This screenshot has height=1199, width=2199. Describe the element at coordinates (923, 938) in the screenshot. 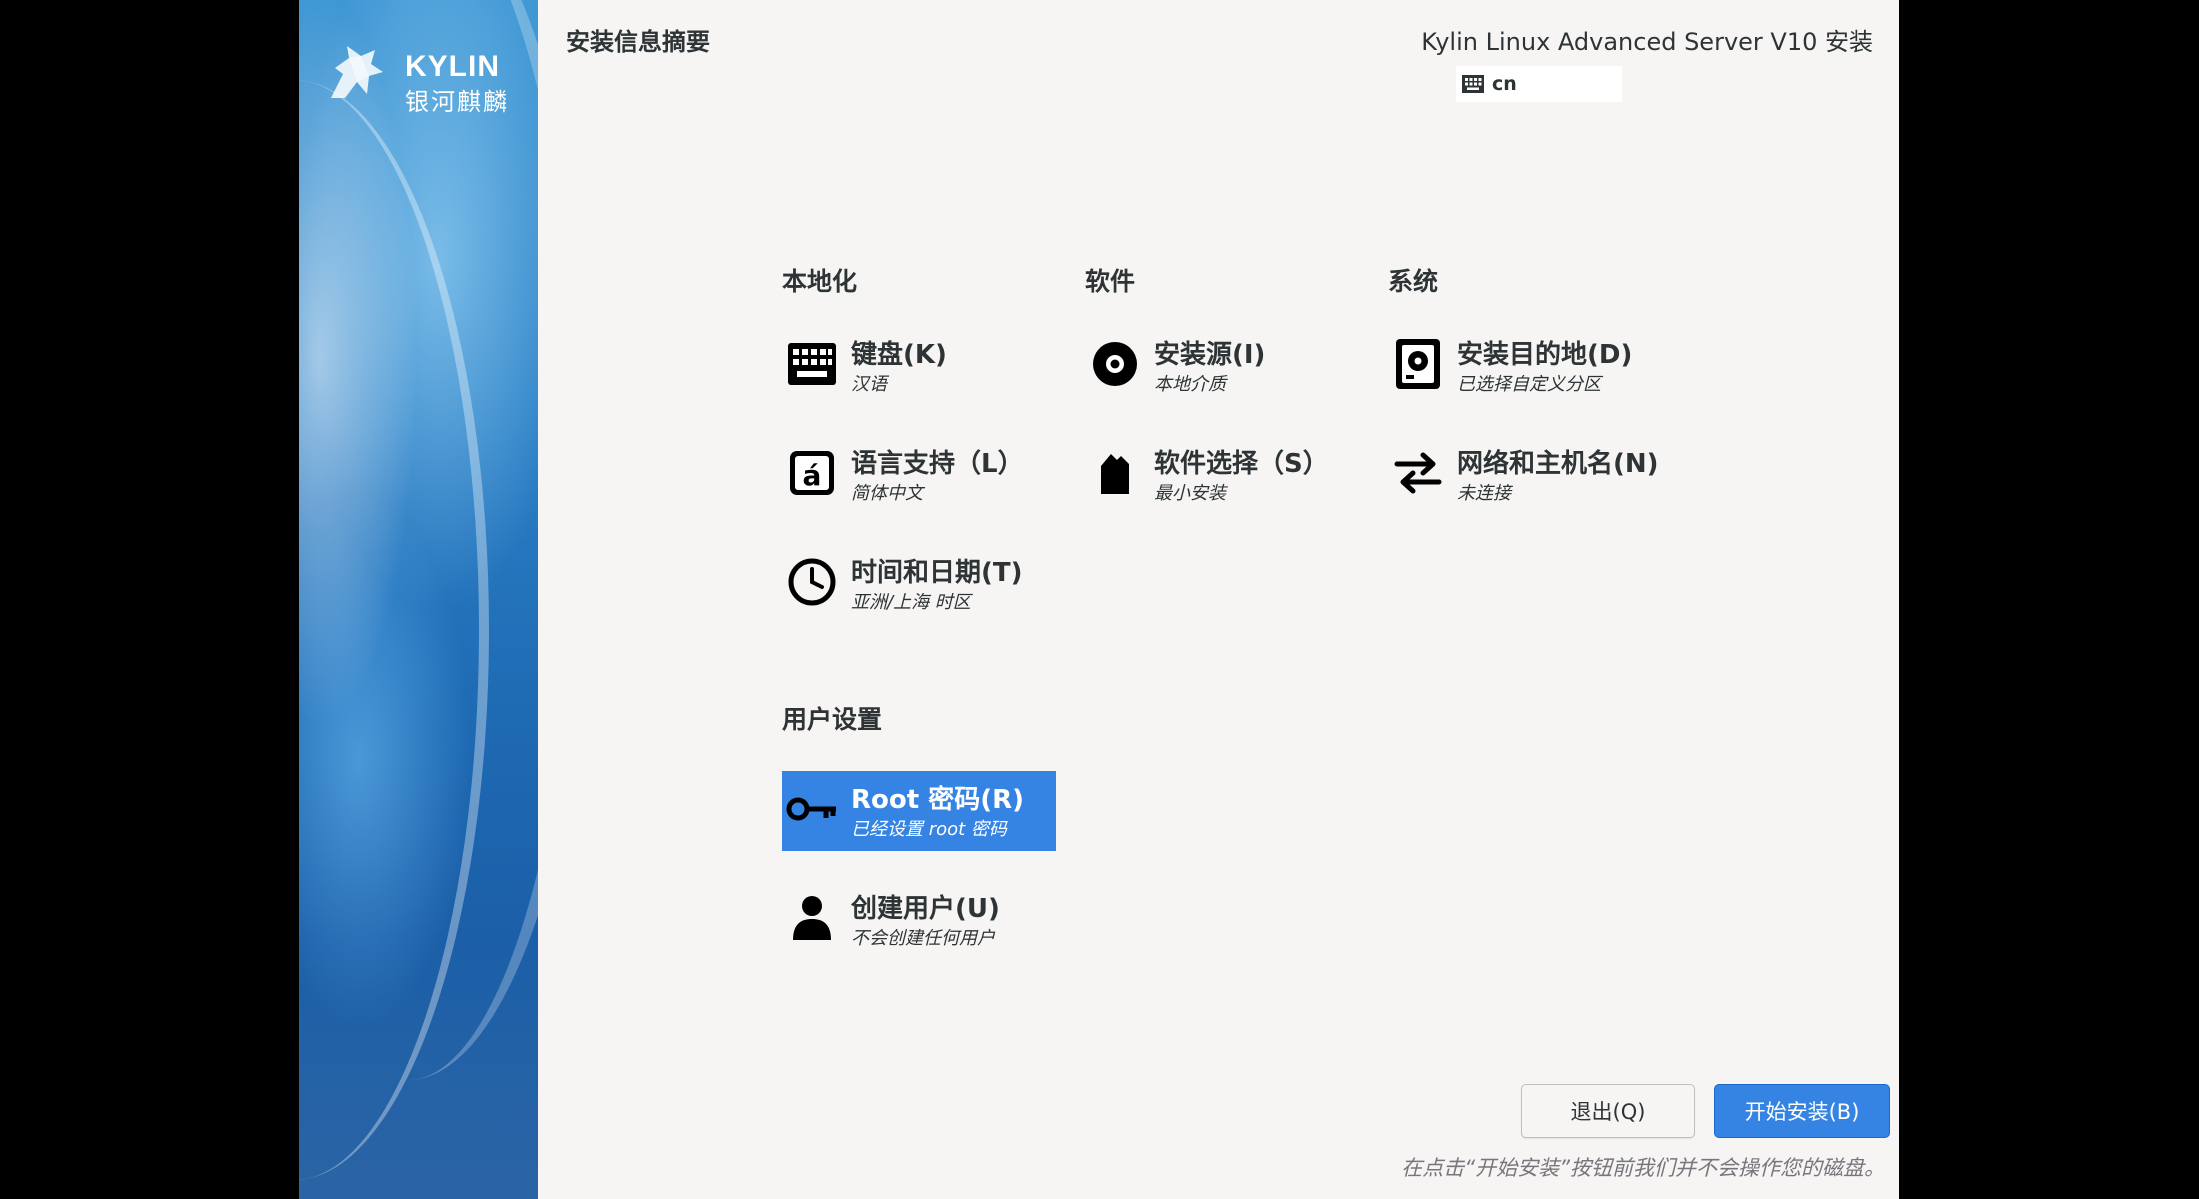

I see `spoke-create-user-status: 不会创建任何用户` at that location.